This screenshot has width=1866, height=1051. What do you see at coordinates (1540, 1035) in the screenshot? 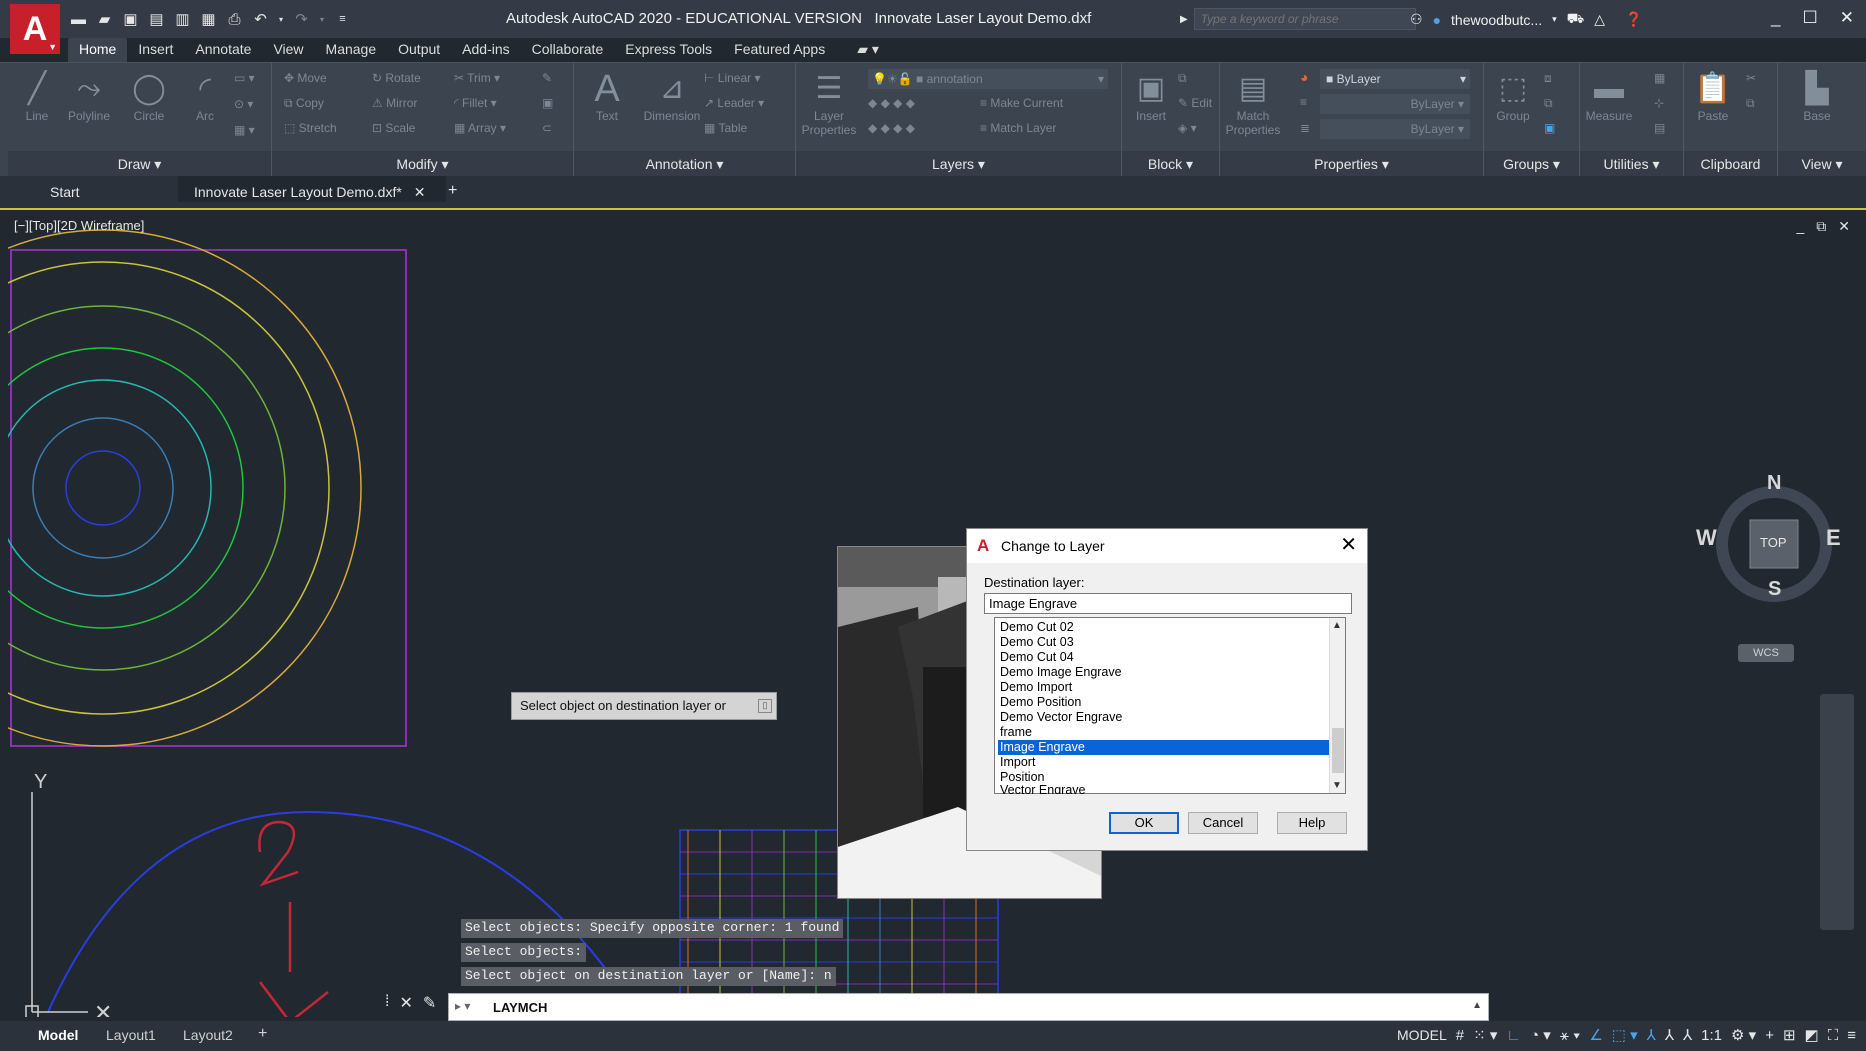
I see `polar-tracking-icon: ◔ ▾` at bounding box center [1540, 1035].